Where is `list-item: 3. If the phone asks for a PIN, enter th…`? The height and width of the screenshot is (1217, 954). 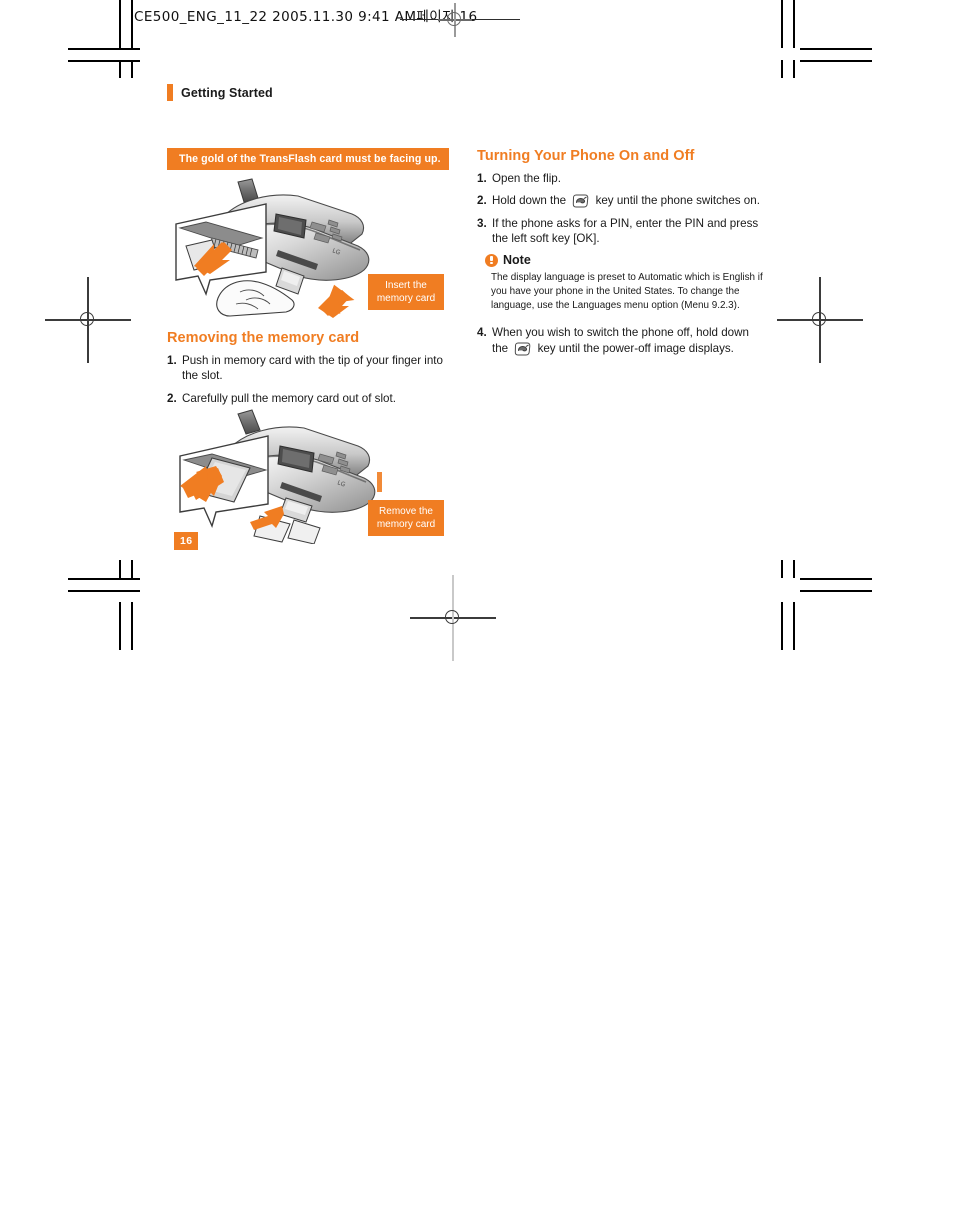 list-item: 3. If the phone asks for a PIN, enter th… is located at coordinates (622, 231).